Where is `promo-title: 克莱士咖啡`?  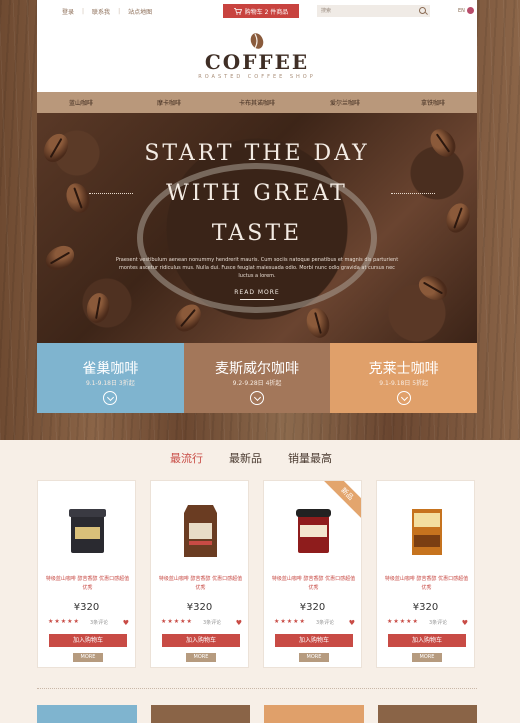 promo-title: 克莱士咖啡 is located at coordinates (403, 369).